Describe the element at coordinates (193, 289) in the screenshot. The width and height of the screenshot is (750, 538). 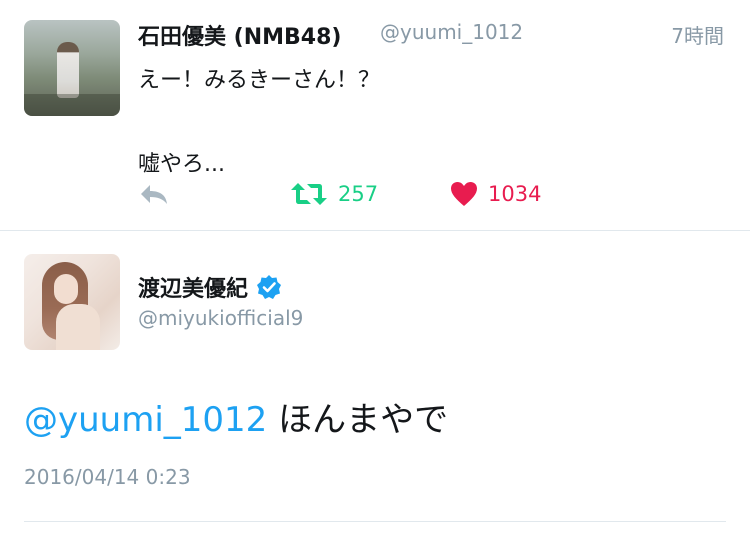
I see `author-name: 渡辺美優紀` at that location.